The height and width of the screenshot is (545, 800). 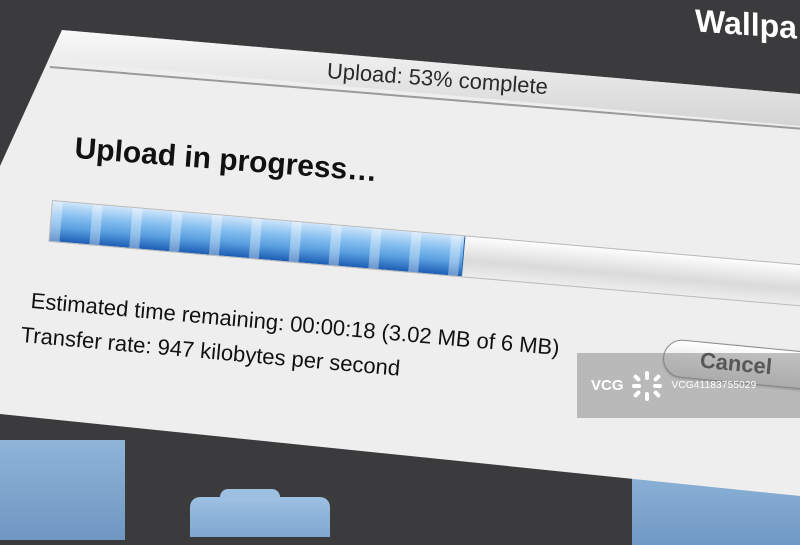 I want to click on background-window-title: Wallpa, so click(x=746, y=24).